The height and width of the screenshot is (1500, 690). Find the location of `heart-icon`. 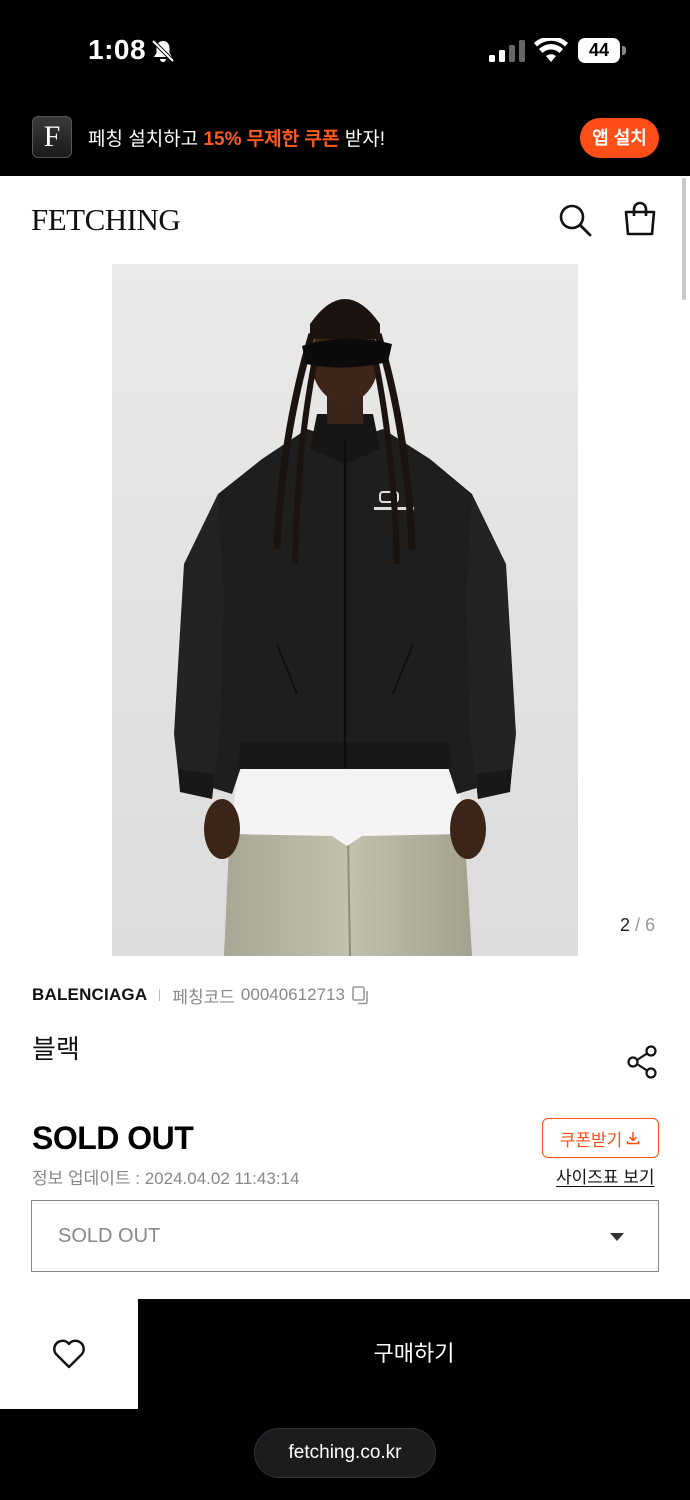

heart-icon is located at coordinates (69, 1354).